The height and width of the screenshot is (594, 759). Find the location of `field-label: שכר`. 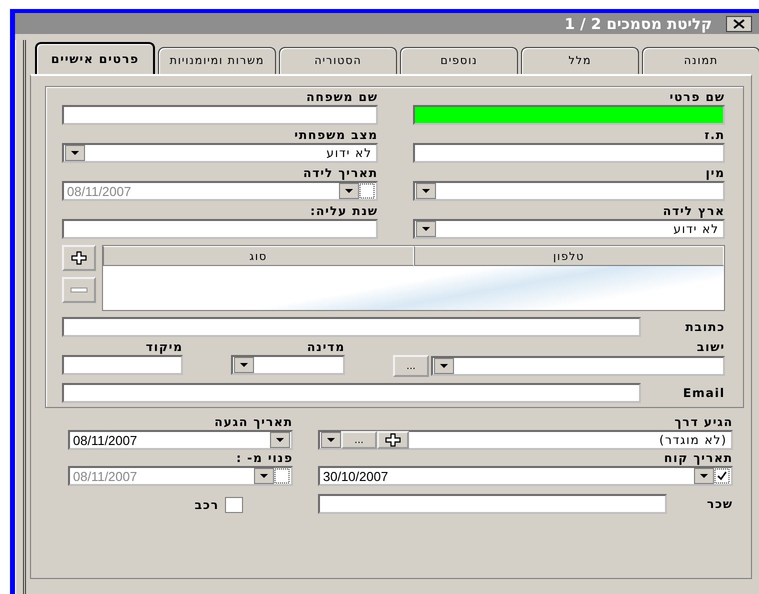

field-label: שכר is located at coordinates (719, 504).